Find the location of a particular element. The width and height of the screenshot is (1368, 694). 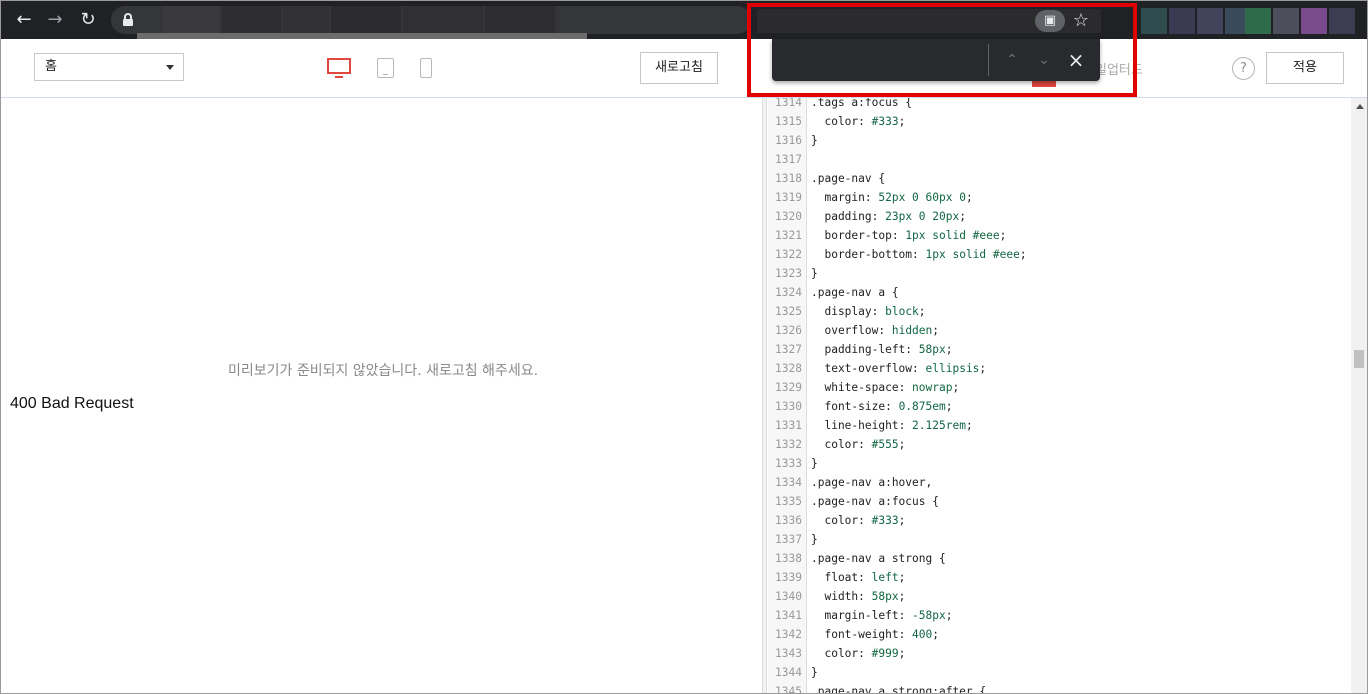

address-bar is located at coordinates (431, 20).